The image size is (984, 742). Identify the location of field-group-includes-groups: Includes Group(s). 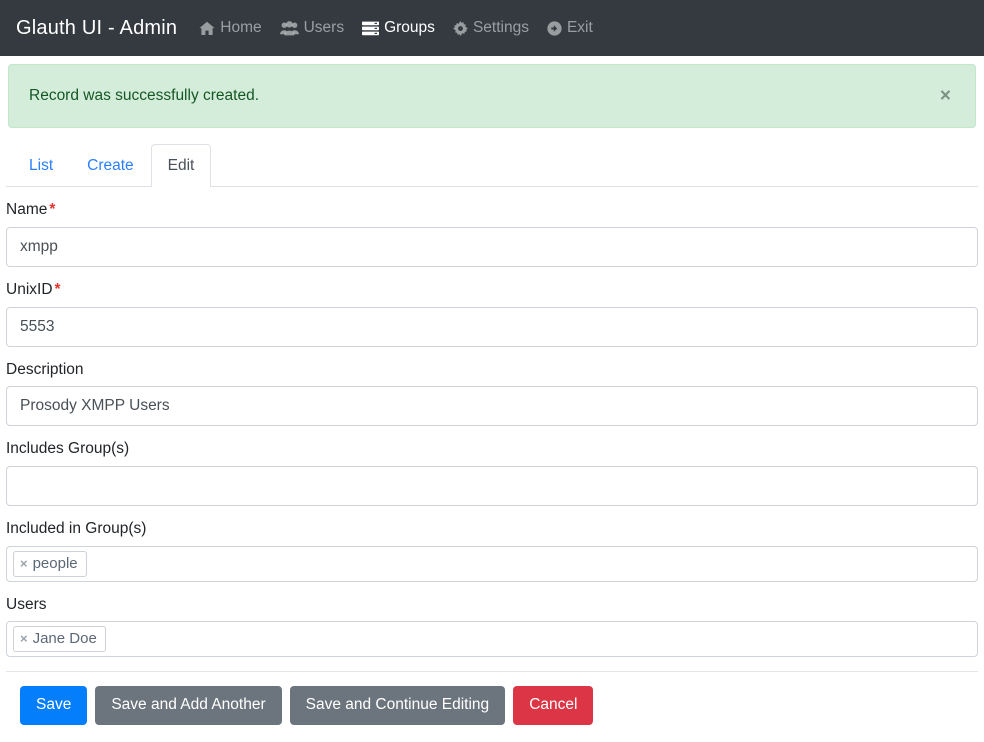
(492, 472).